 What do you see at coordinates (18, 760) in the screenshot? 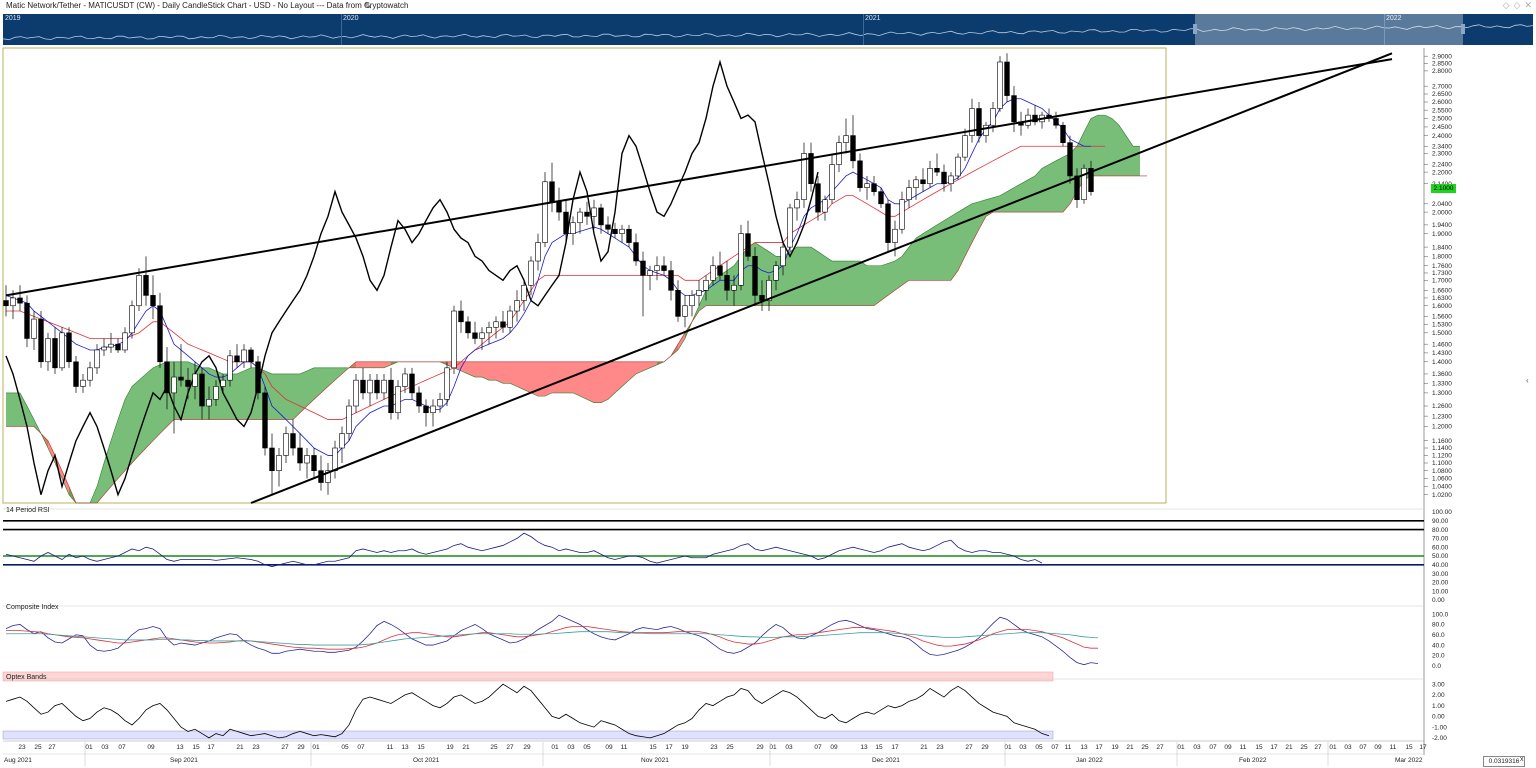
I see `month-label: Aug 2021` at bounding box center [18, 760].